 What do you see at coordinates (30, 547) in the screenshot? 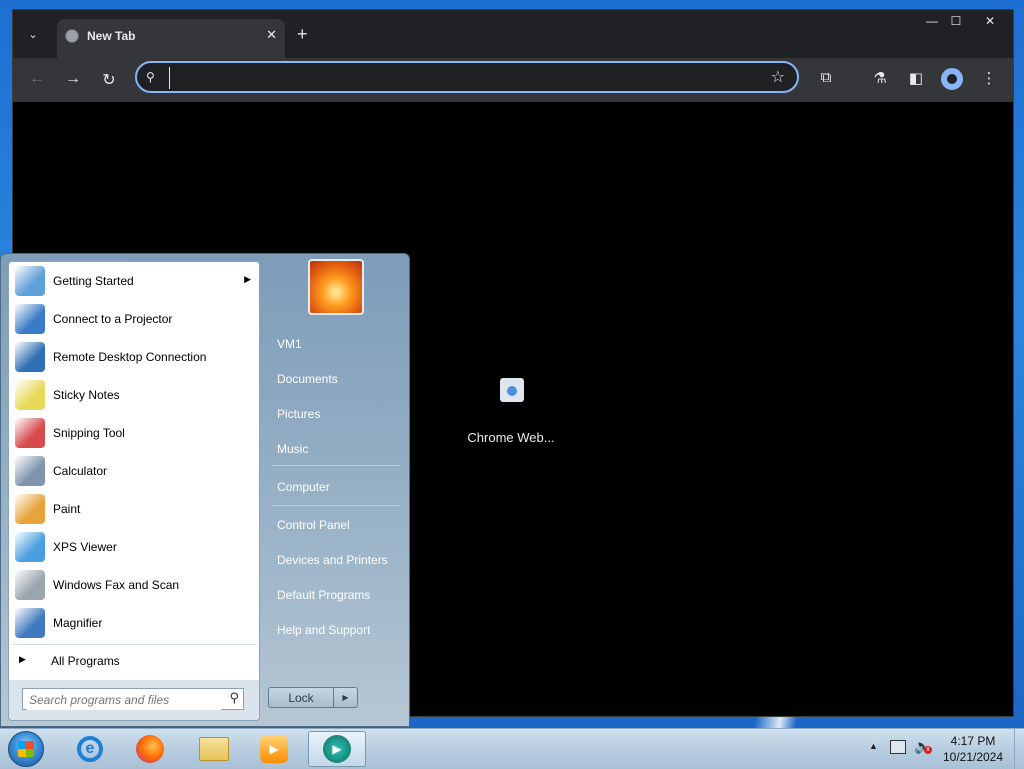
I see `xps-viewer-icon` at bounding box center [30, 547].